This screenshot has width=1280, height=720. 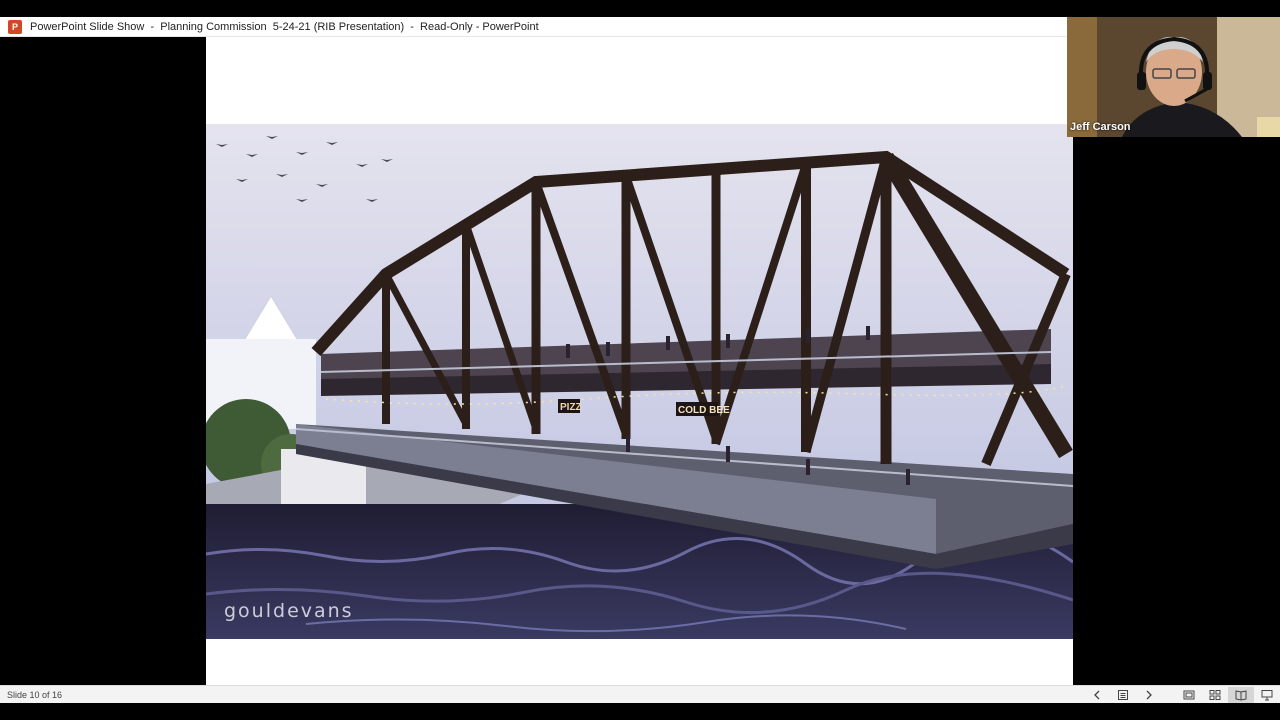 What do you see at coordinates (1189, 695) in the screenshot?
I see `normal-view-icon` at bounding box center [1189, 695].